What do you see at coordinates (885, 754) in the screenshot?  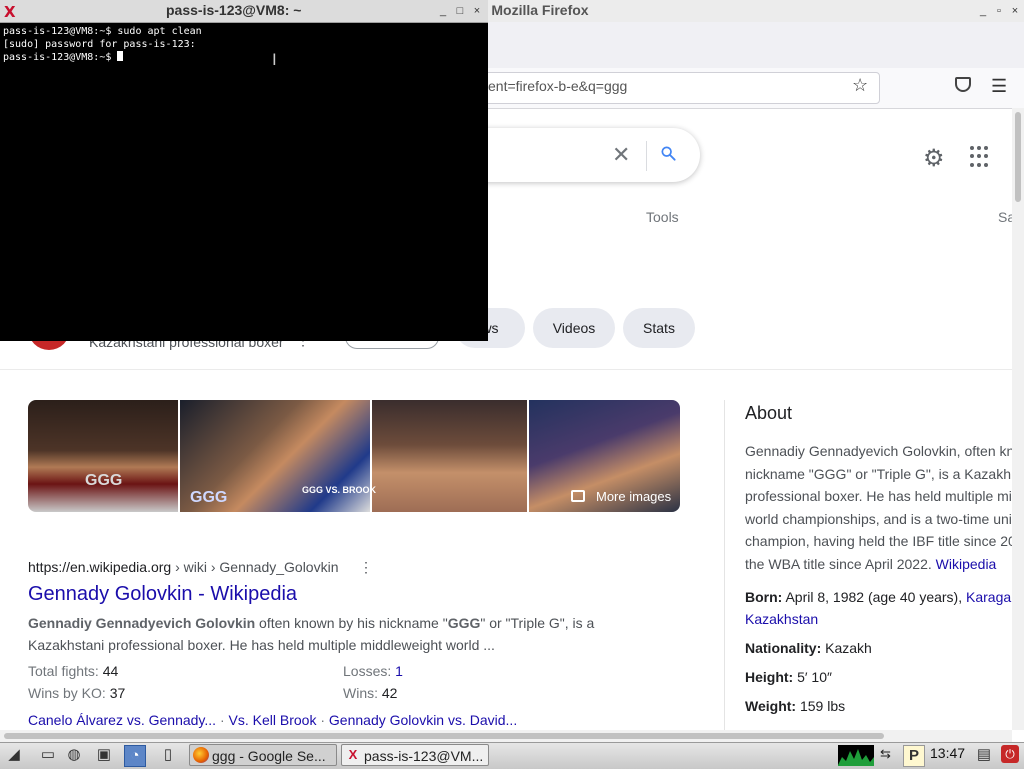 I see `network-status-icon: ⇆` at bounding box center [885, 754].